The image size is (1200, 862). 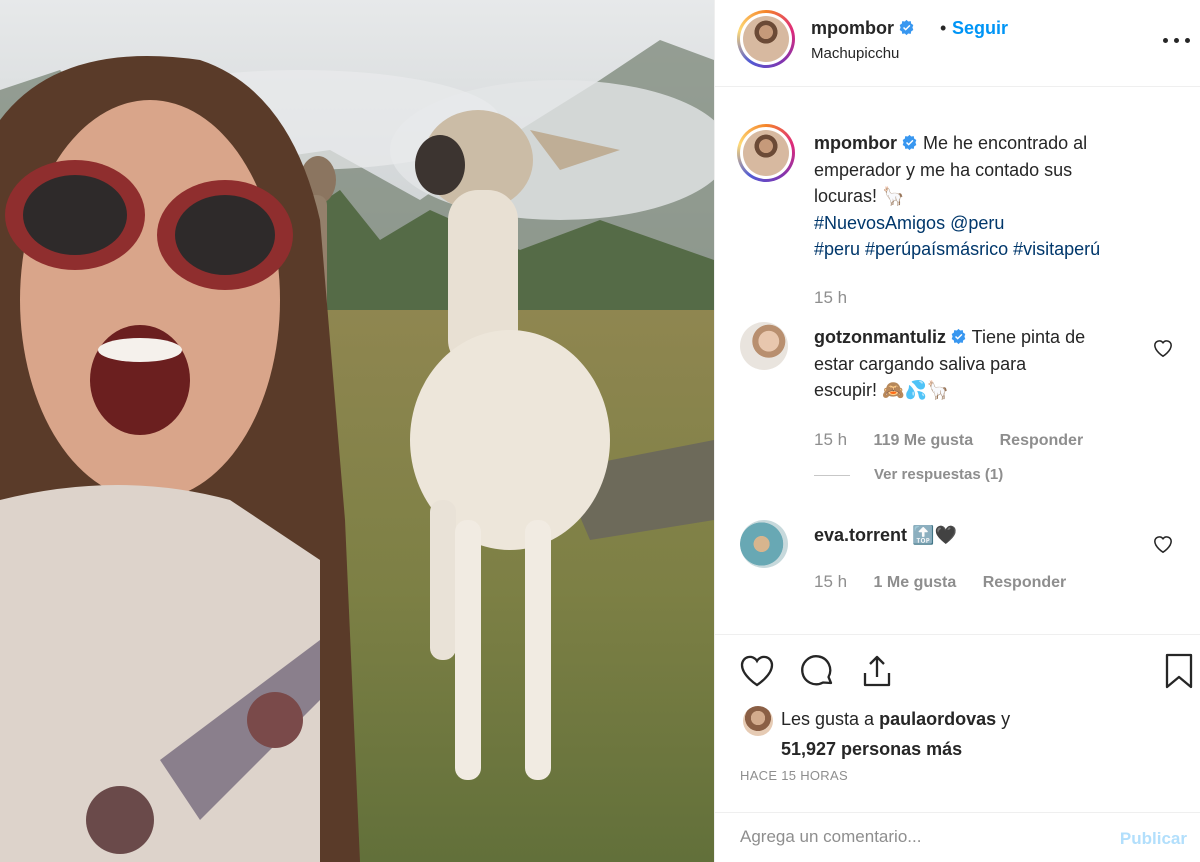 What do you see at coordinates (910, 837) in the screenshot?
I see `comment-input` at bounding box center [910, 837].